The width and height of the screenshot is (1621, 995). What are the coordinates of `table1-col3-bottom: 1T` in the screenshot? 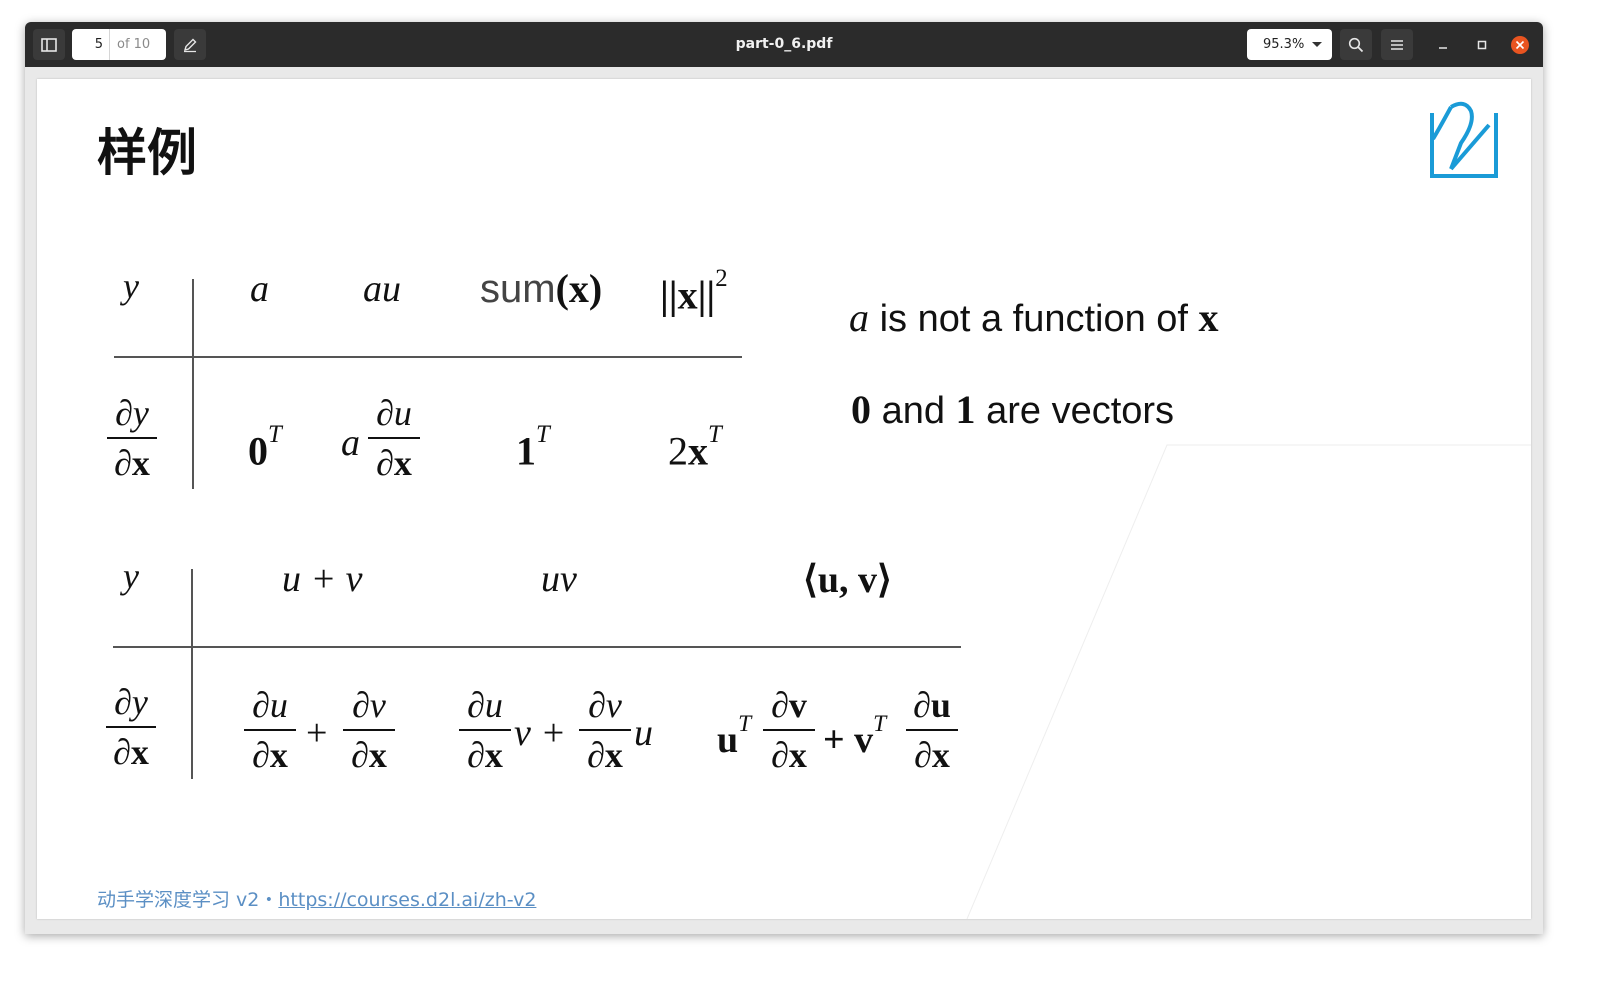 It's located at (533, 447).